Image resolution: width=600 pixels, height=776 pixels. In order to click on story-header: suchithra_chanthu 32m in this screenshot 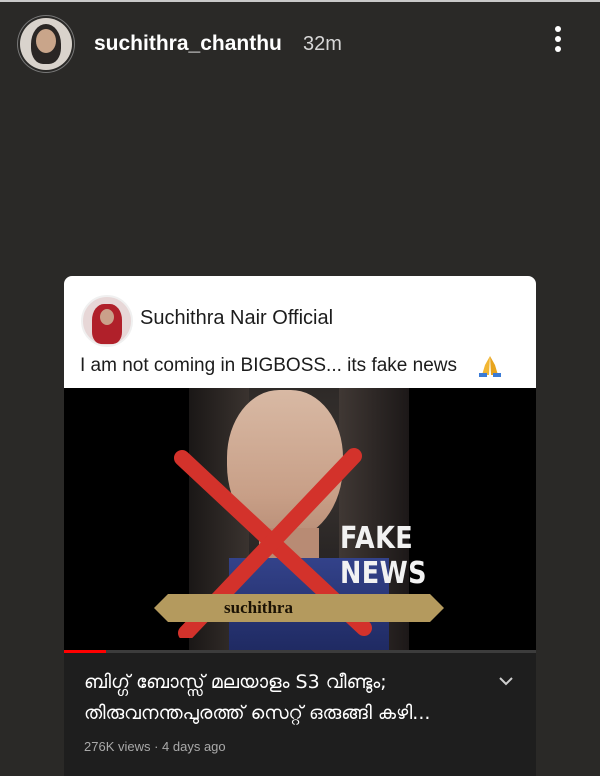, I will do `click(300, 44)`.